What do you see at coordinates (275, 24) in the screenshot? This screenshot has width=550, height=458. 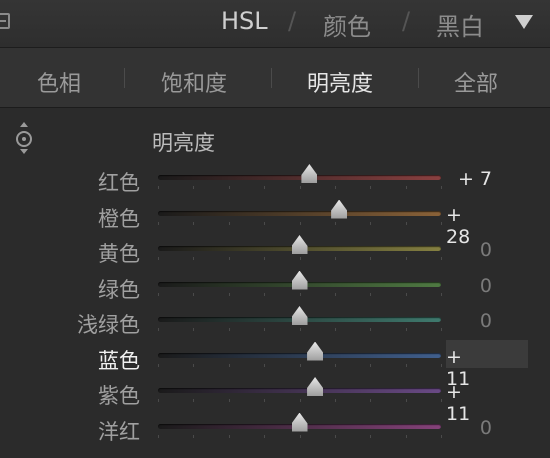 I see `panel-header: HSL / 颜色 / 黑白` at bounding box center [275, 24].